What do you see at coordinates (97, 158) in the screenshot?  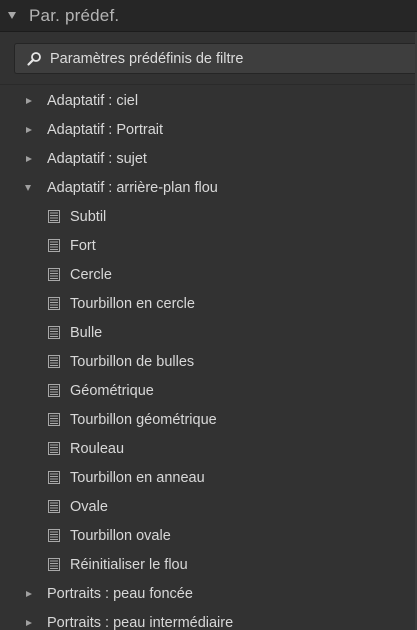 I see `folder-label: Adaptatif : sujet` at bounding box center [97, 158].